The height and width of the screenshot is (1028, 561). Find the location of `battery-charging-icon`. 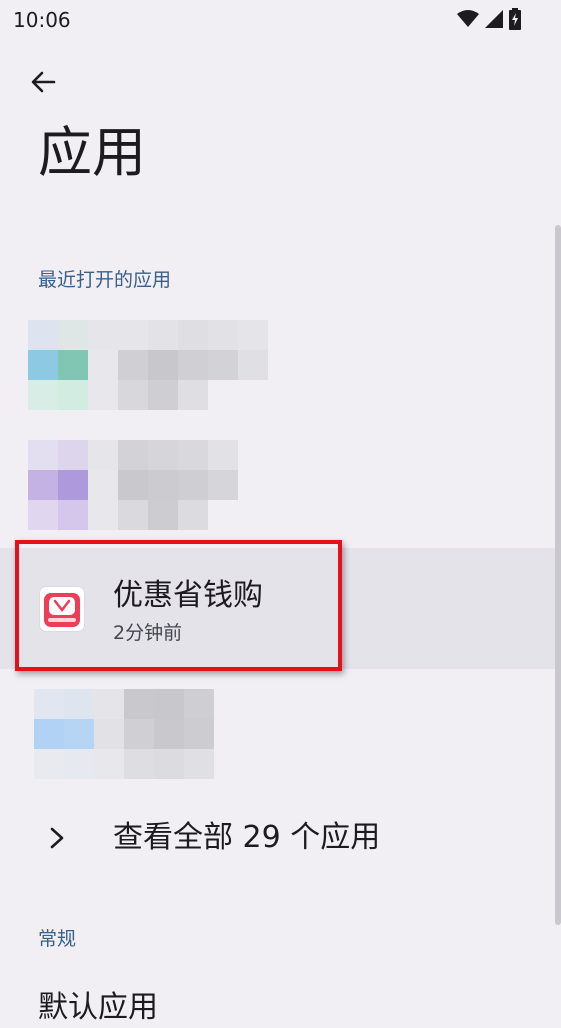

battery-charging-icon is located at coordinates (515, 19).